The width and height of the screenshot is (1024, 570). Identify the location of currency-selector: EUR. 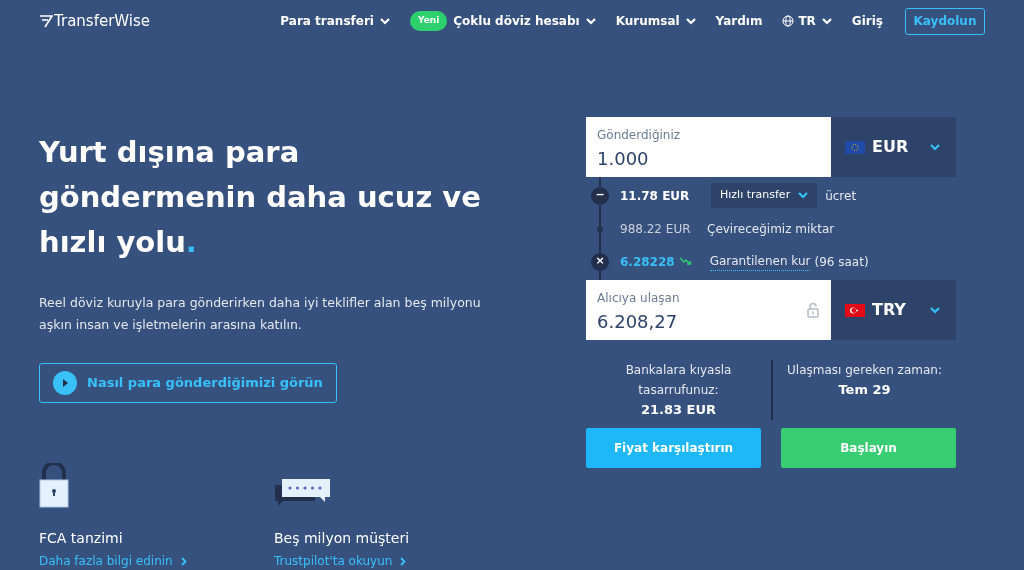
(893, 147).